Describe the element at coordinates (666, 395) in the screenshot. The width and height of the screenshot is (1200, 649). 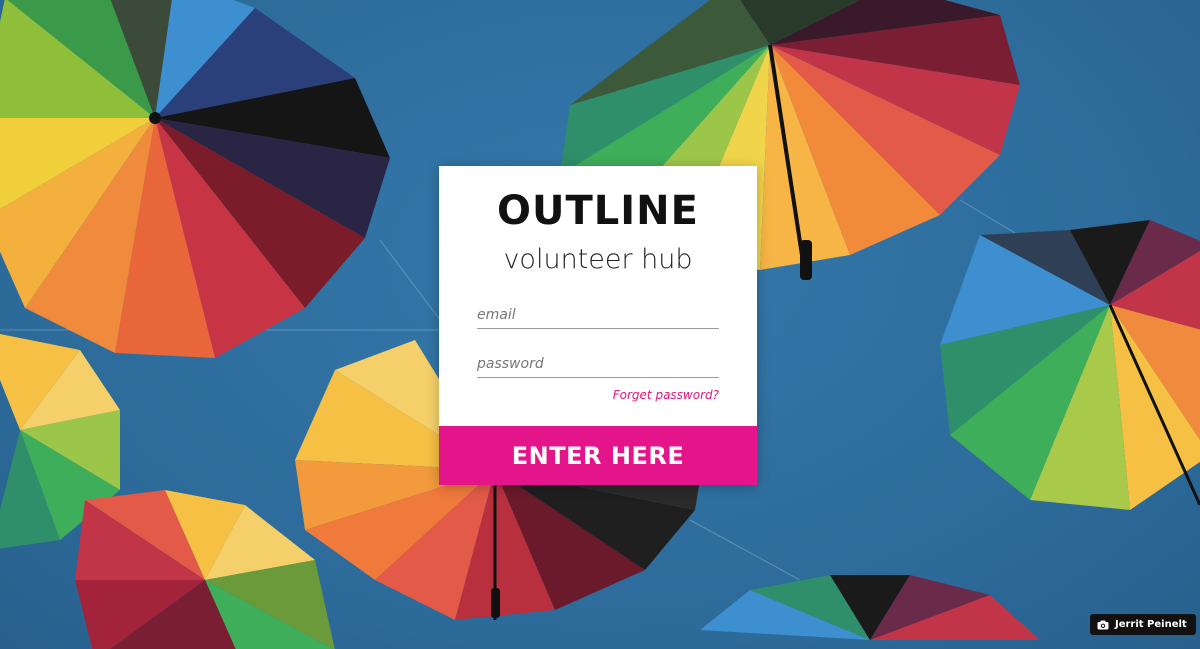
I see `forgot-password-link: Forget password?` at that location.